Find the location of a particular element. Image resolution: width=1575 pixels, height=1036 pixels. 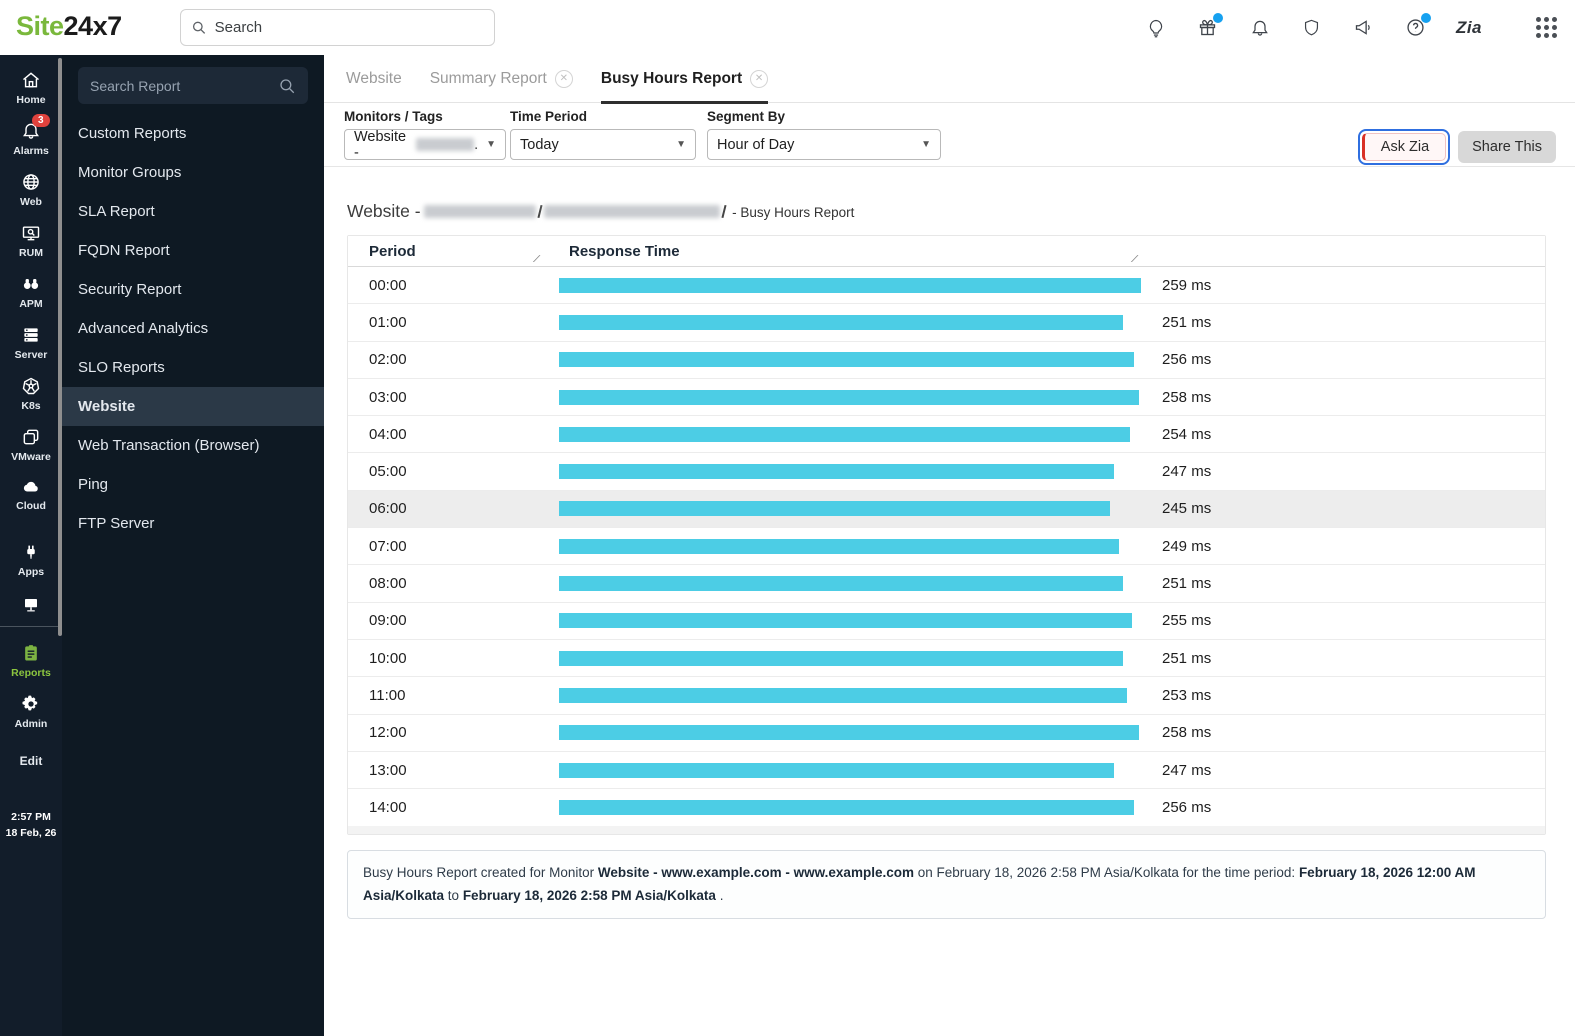

table-row: 01:00 251 ms is located at coordinates (946, 323).